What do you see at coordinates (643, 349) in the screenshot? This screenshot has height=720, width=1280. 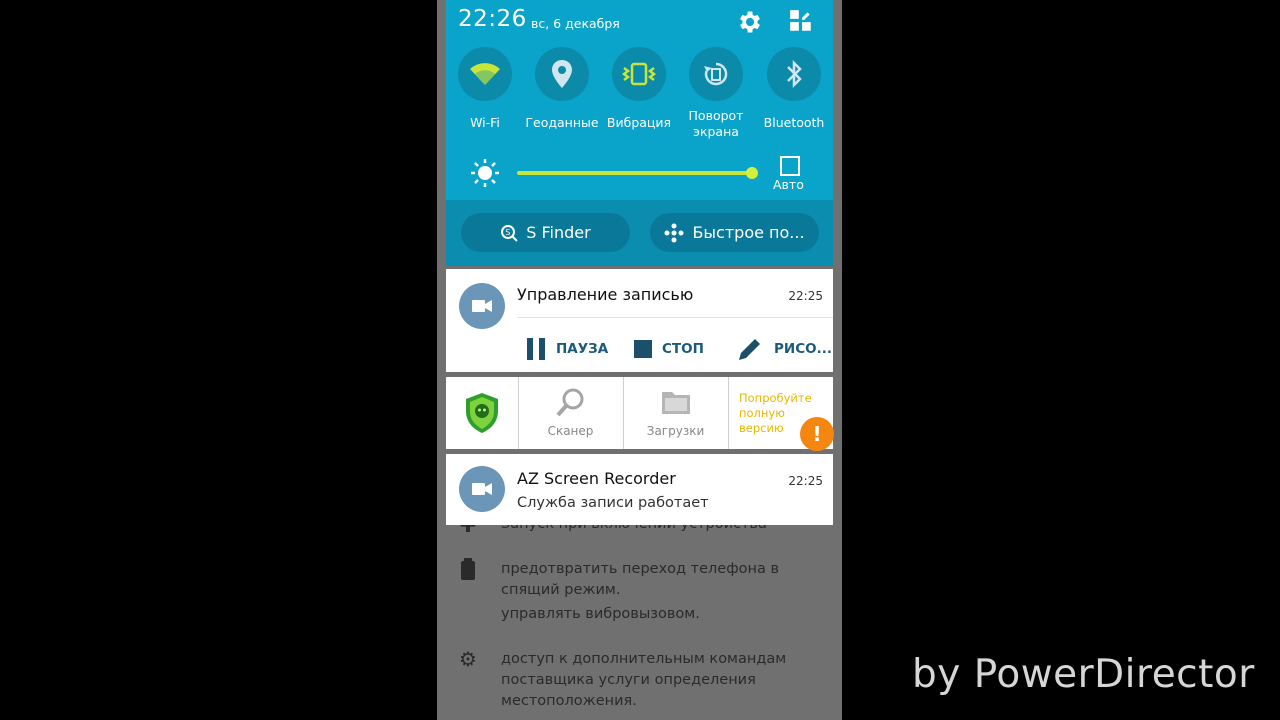 I see `stop-icon` at bounding box center [643, 349].